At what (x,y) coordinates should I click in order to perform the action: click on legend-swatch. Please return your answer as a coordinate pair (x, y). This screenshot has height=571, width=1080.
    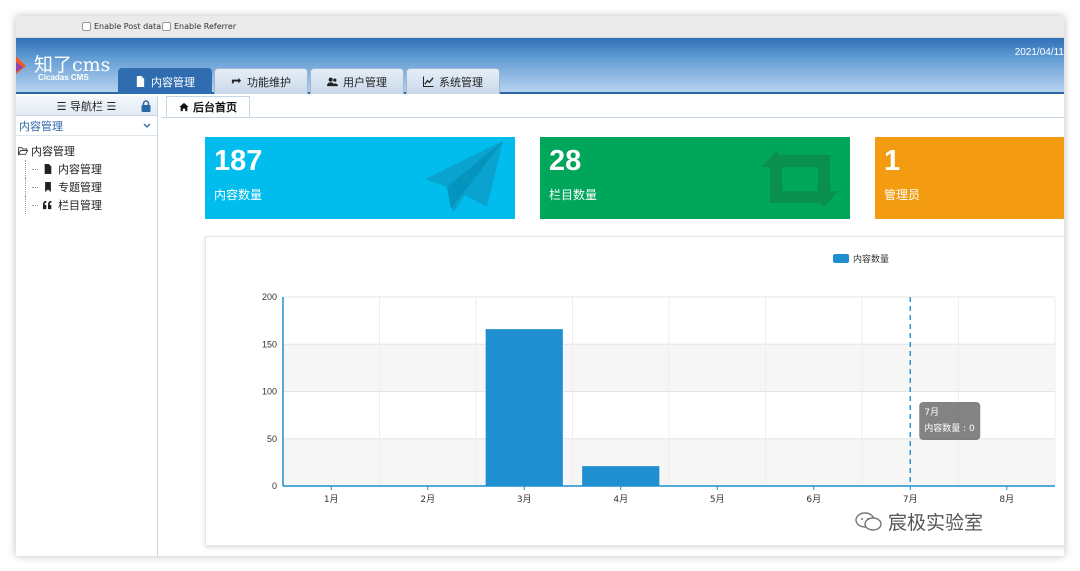
    Looking at the image, I should click on (841, 258).